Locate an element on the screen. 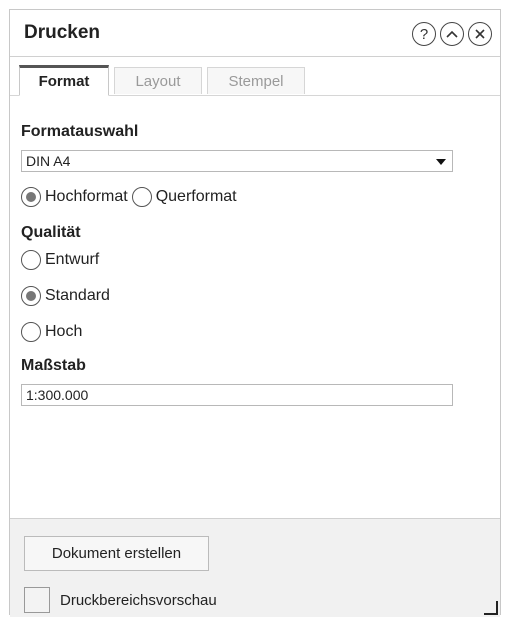 This screenshot has height=622, width=511. preview-checkbox-label: Druckbereichsvorschau is located at coordinates (138, 600).